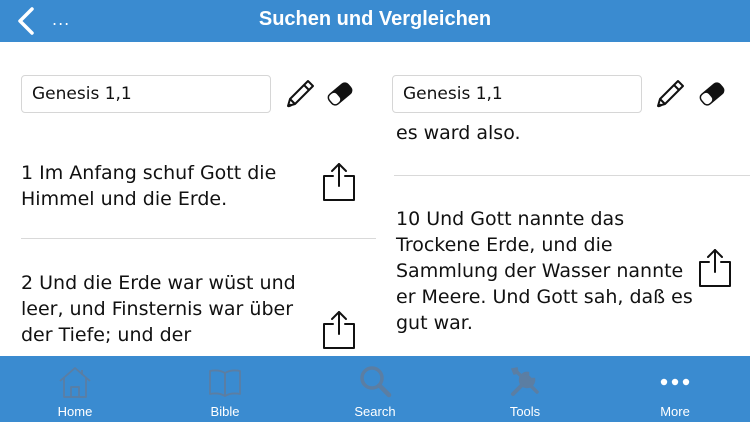 This screenshot has width=750, height=422. What do you see at coordinates (225, 383) in the screenshot?
I see `book-icon` at bounding box center [225, 383].